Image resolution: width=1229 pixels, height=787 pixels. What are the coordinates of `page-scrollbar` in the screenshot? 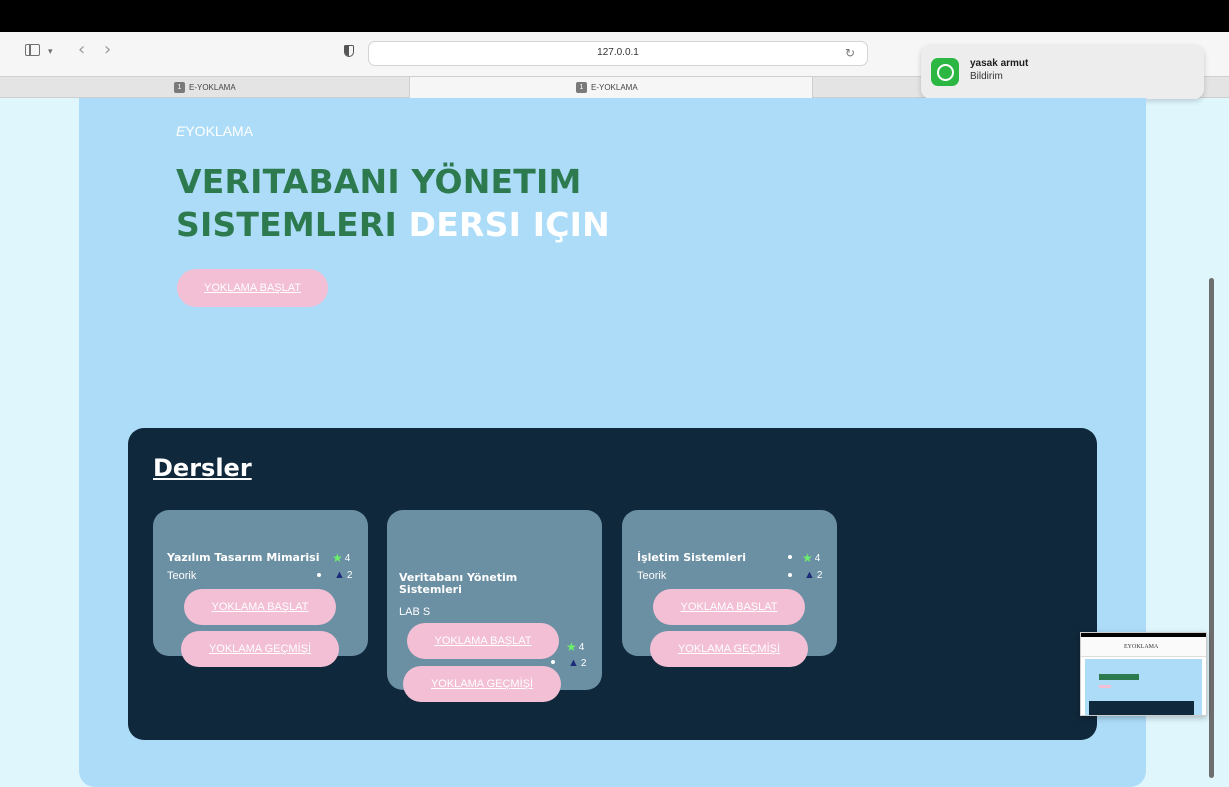 It's located at (1211, 528).